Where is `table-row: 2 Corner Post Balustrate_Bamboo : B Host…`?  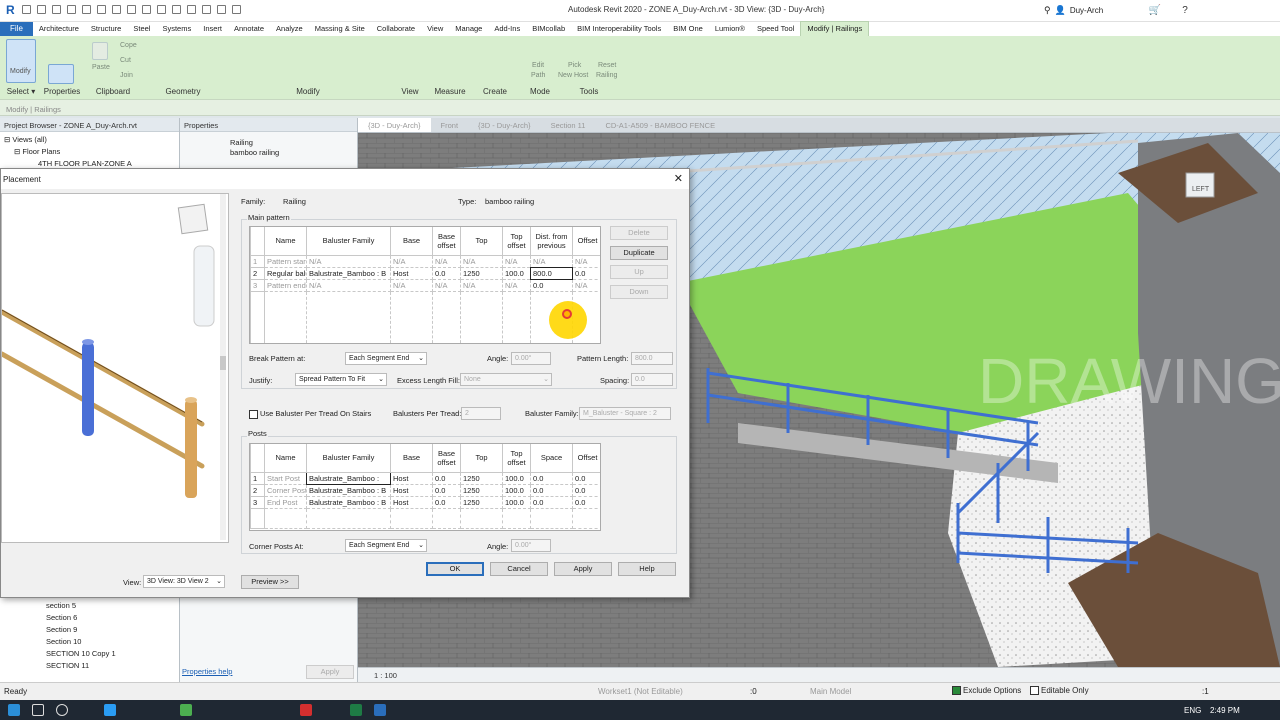 table-row: 2 Corner Post Balustrate_Bamboo : B Host… is located at coordinates (425, 490).